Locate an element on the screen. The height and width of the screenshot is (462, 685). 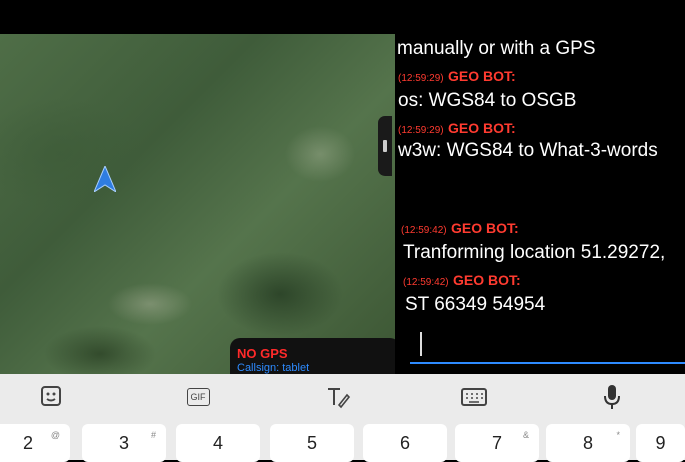
gif-icon: GIF is located at coordinates (198, 397).